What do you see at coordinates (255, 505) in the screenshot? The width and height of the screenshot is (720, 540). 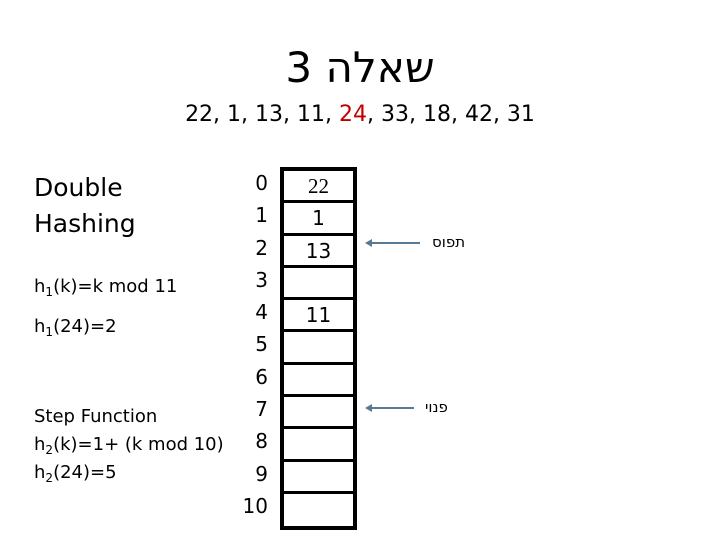 I see `table-index: 10` at bounding box center [255, 505].